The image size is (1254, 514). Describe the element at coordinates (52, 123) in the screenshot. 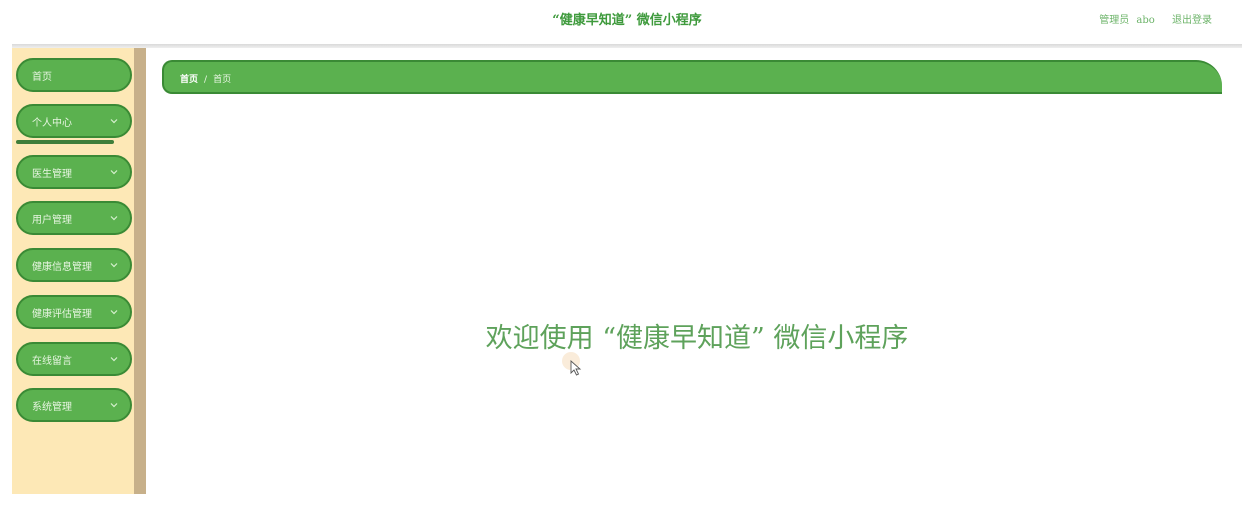

I see `sidebar-item-label: 个人中心` at that location.